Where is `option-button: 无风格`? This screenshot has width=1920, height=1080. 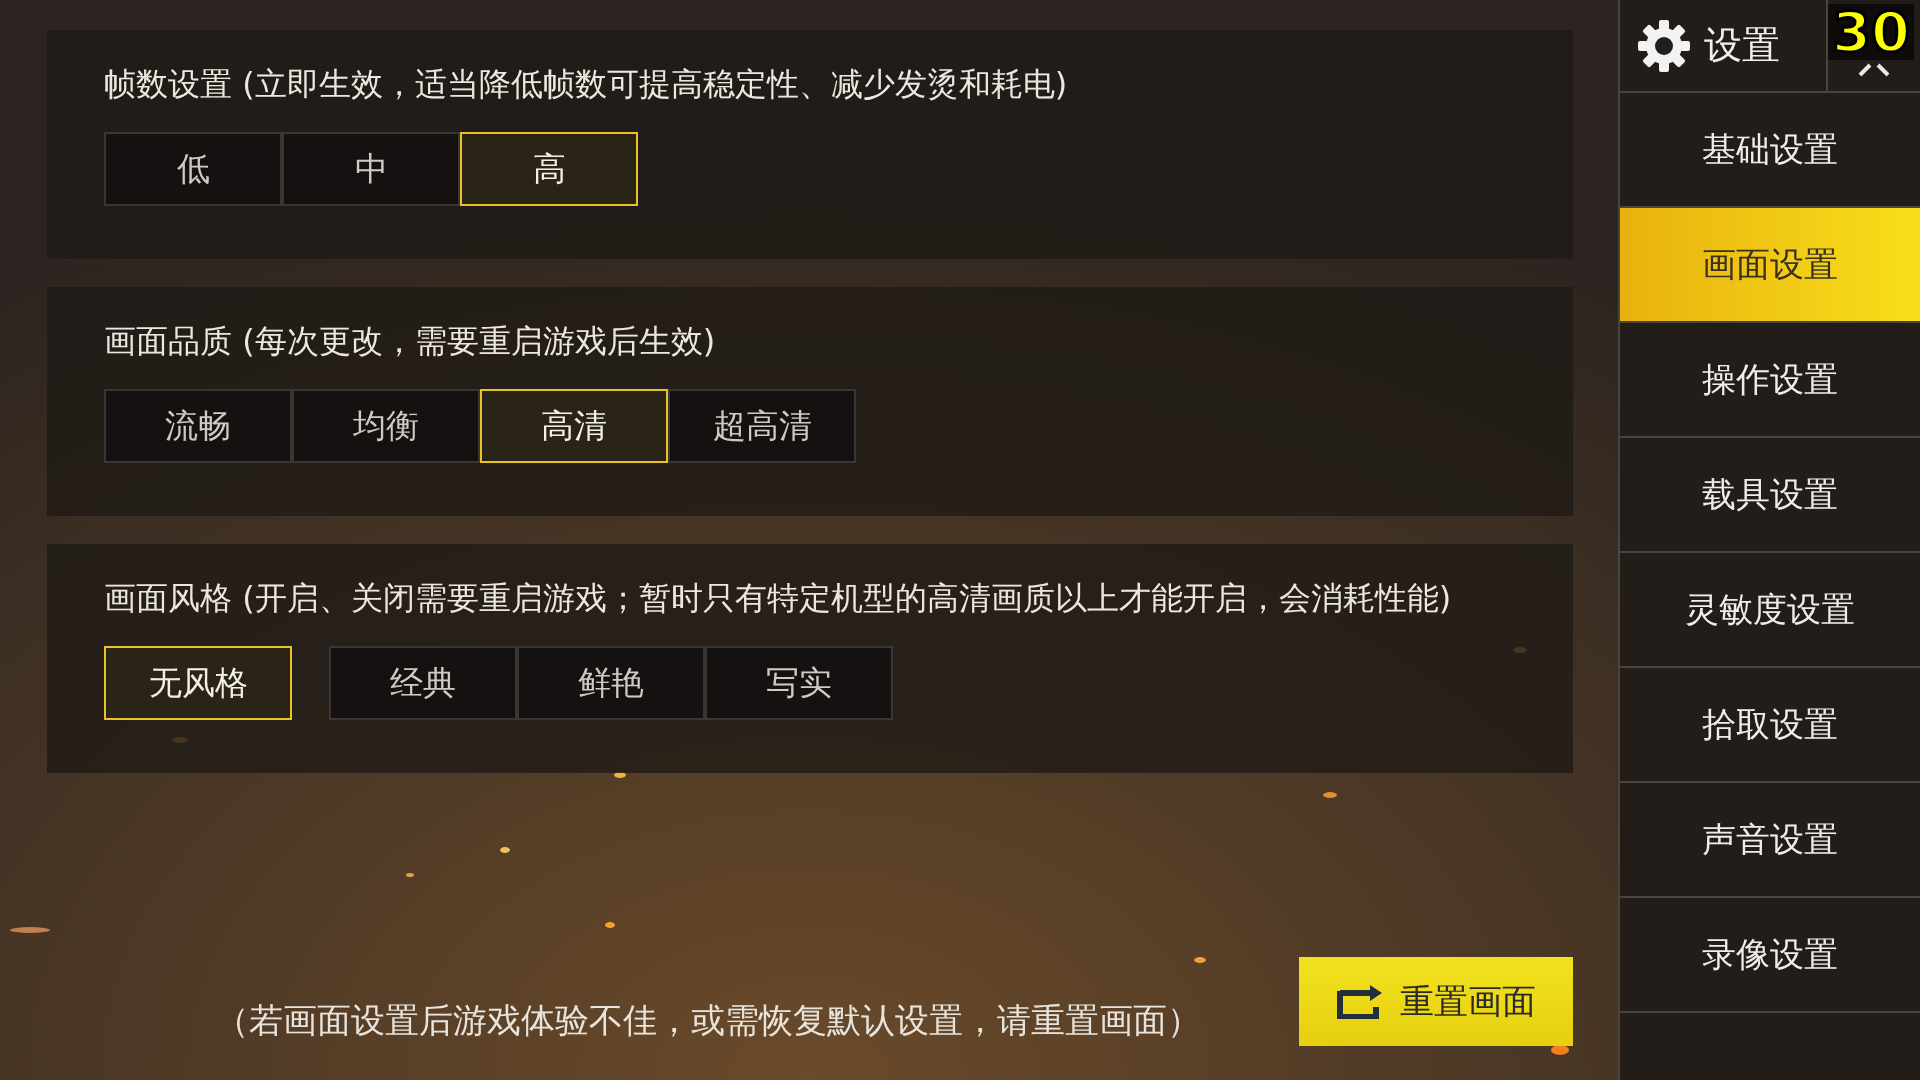 option-button: 无风格 is located at coordinates (198, 683).